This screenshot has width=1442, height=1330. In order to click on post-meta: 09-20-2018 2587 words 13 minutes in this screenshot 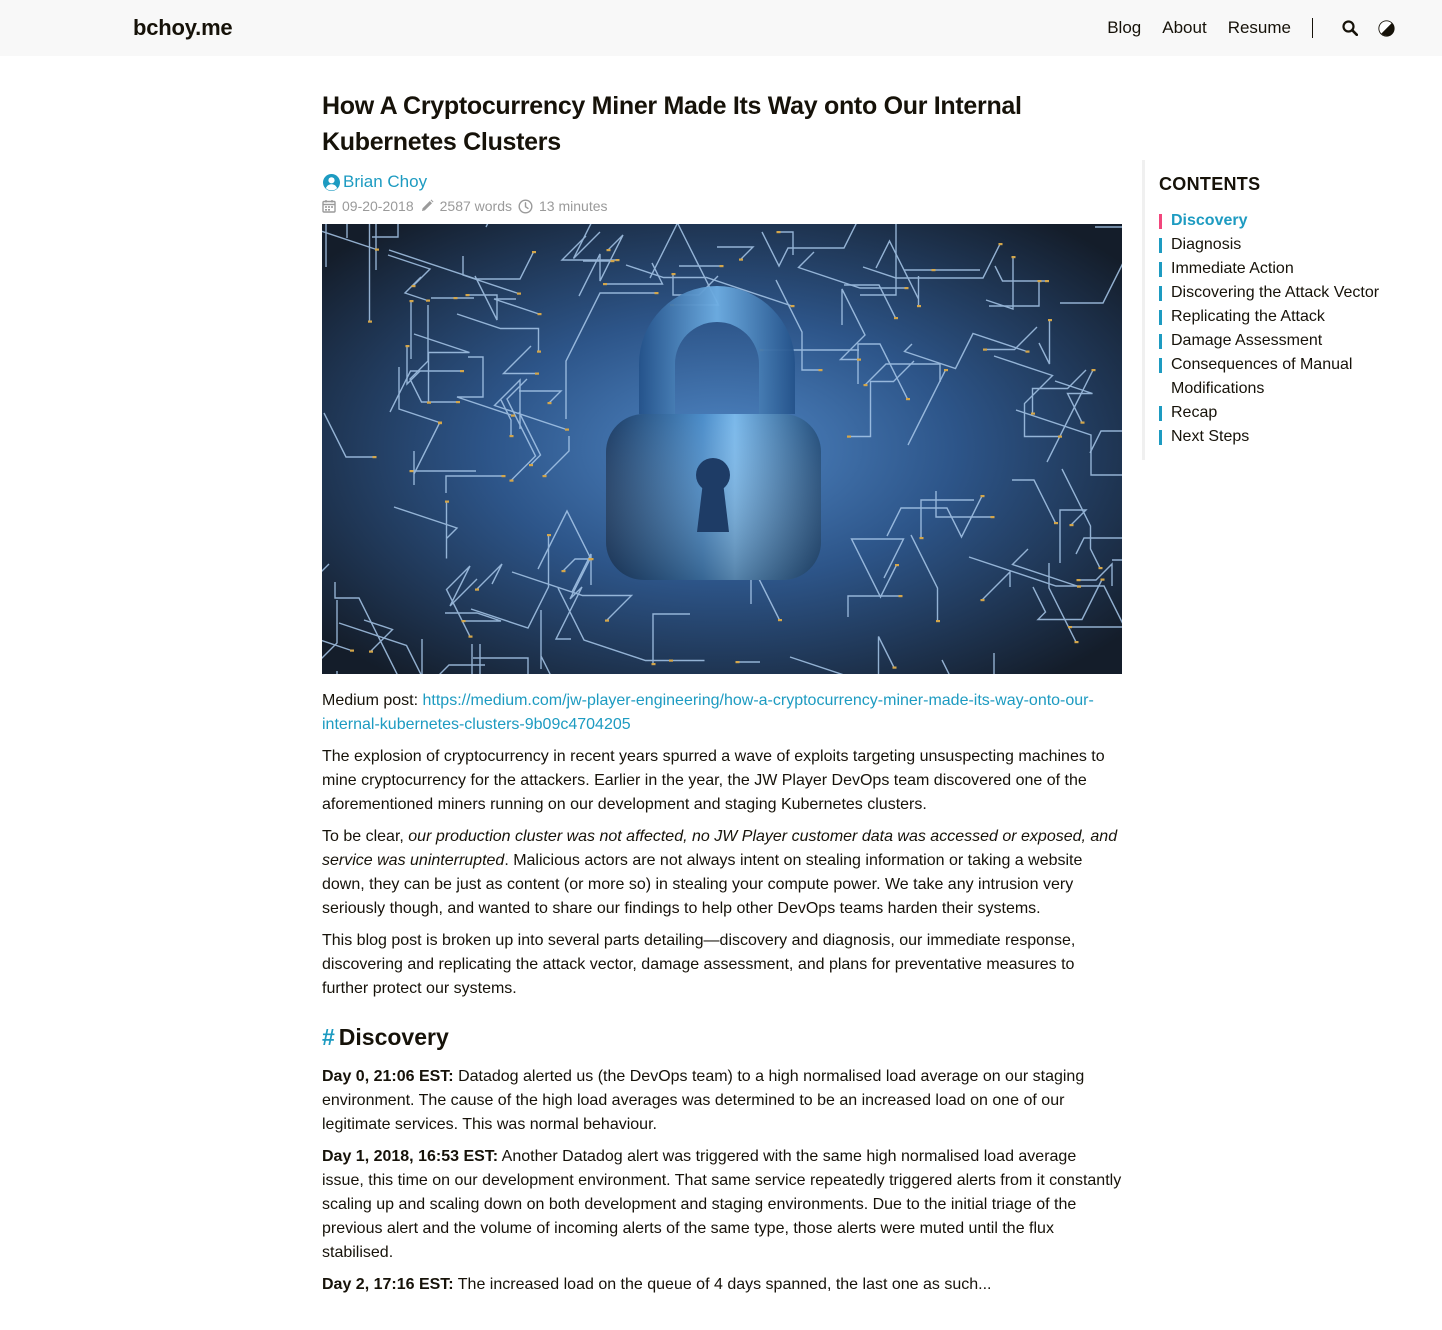, I will do `click(722, 206)`.